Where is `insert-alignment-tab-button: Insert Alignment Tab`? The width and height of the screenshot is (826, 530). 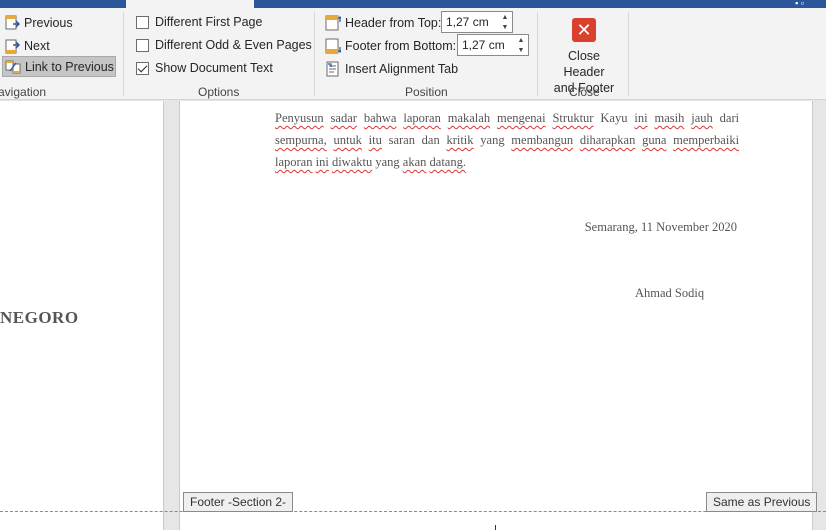 insert-alignment-tab-button: Insert Alignment Tab is located at coordinates (391, 68).